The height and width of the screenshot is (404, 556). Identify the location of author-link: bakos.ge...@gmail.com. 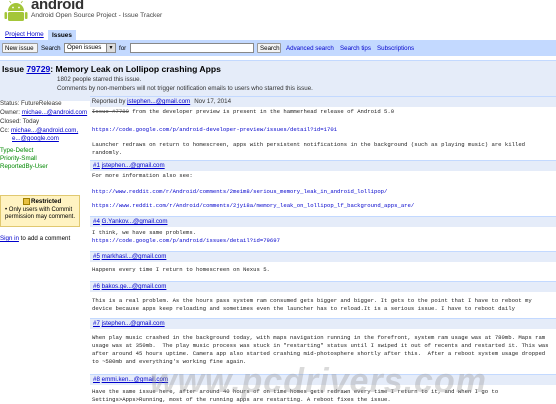
(134, 286).